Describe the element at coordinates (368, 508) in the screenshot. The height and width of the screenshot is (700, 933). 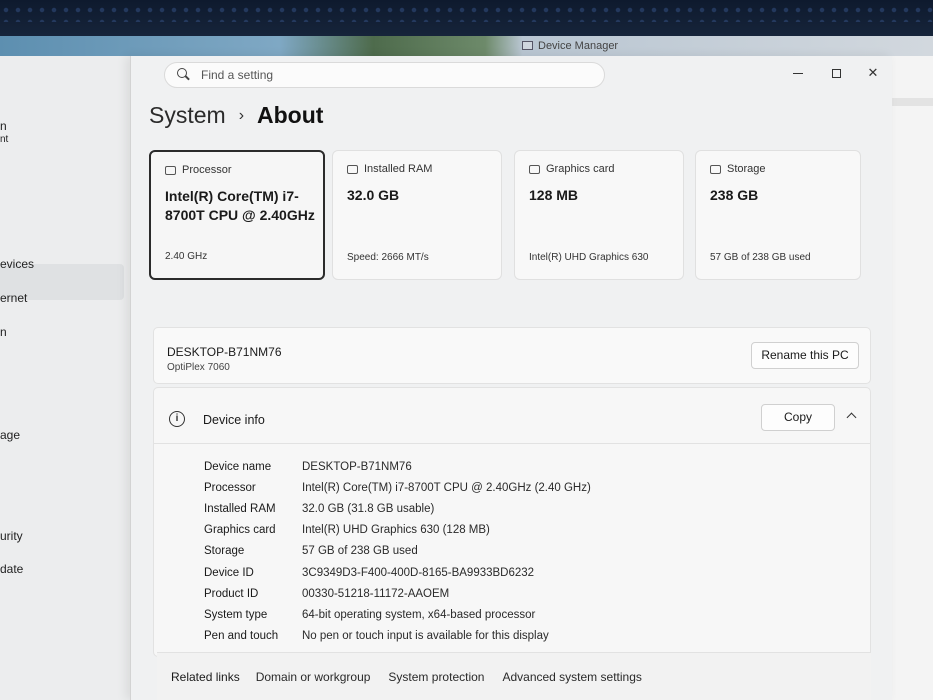
I see `spec-value: 32.0 GB (31.8 GB usable)` at that location.